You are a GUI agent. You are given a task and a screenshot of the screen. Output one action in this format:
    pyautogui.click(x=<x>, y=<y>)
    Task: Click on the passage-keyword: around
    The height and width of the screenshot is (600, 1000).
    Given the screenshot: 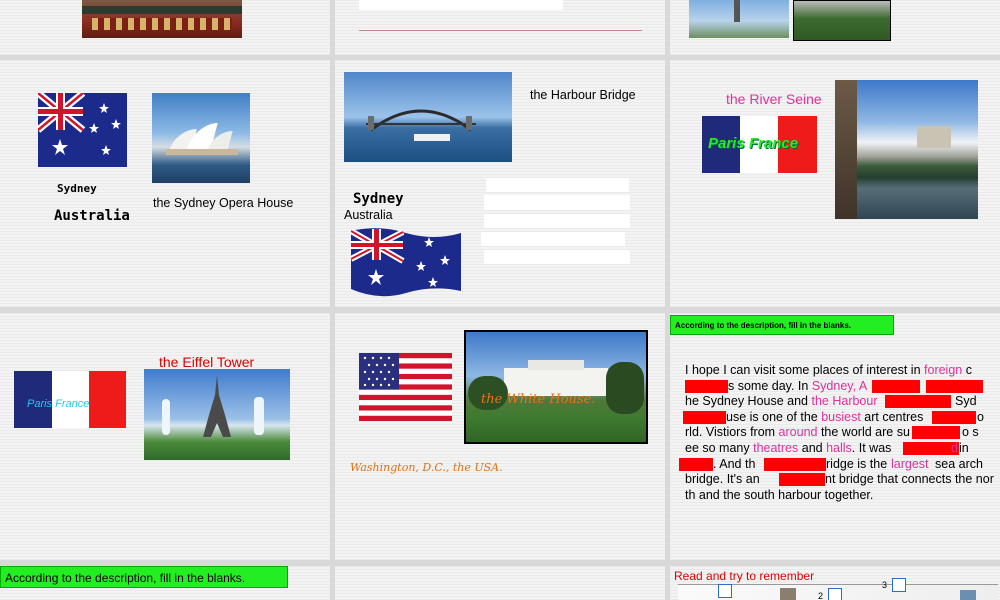 What is the action you would take?
    pyautogui.click(x=798, y=432)
    